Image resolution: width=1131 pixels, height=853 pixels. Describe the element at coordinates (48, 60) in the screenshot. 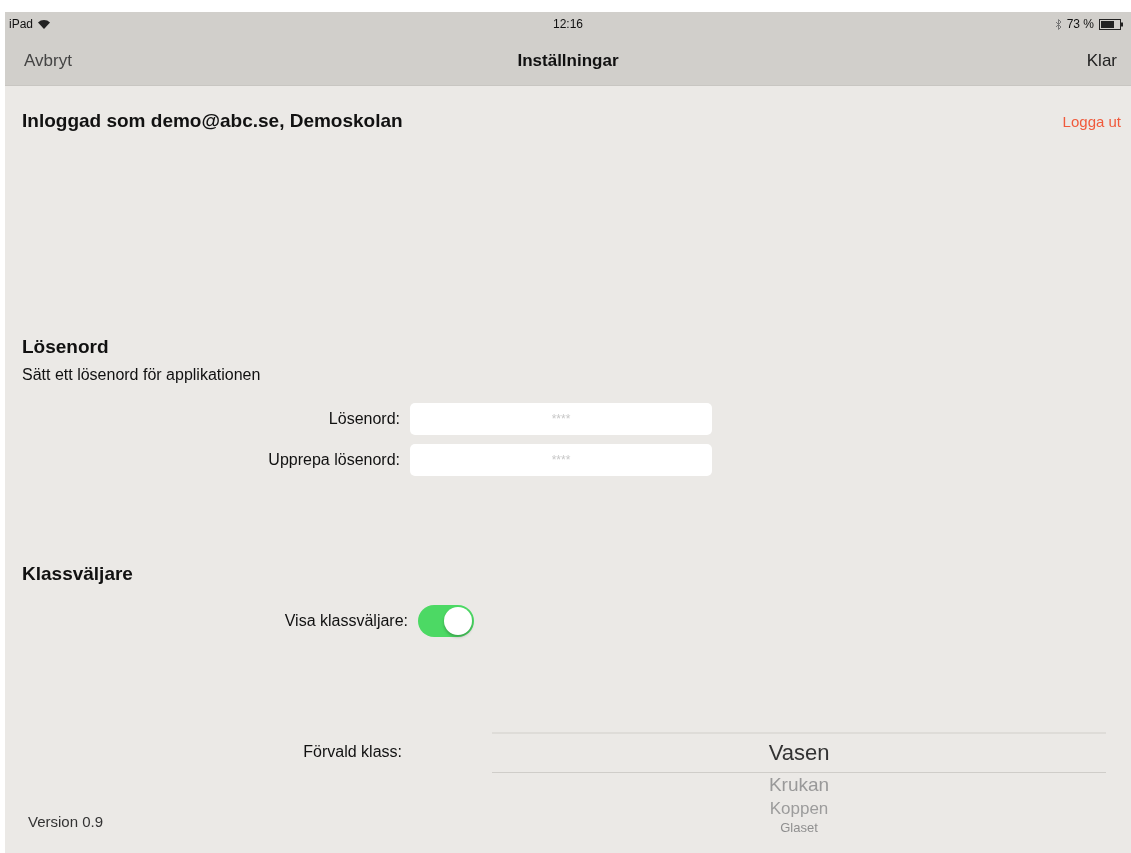

I see `cancel-button: Avbryt` at that location.